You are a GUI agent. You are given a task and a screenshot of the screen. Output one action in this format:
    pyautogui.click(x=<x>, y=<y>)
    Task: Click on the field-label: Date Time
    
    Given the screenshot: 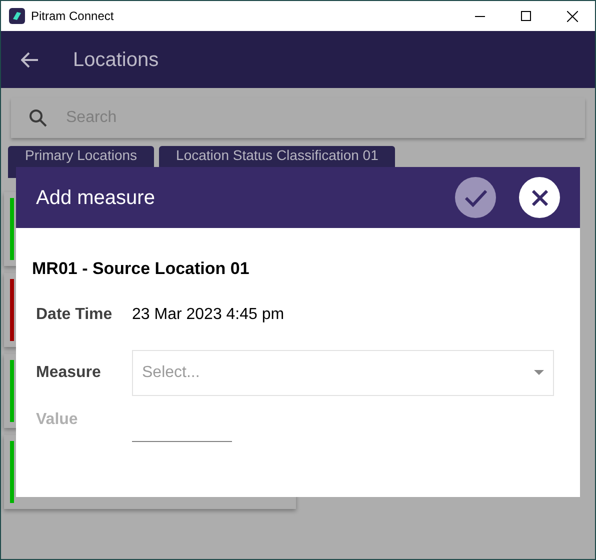 What is the action you would take?
    pyautogui.click(x=75, y=314)
    